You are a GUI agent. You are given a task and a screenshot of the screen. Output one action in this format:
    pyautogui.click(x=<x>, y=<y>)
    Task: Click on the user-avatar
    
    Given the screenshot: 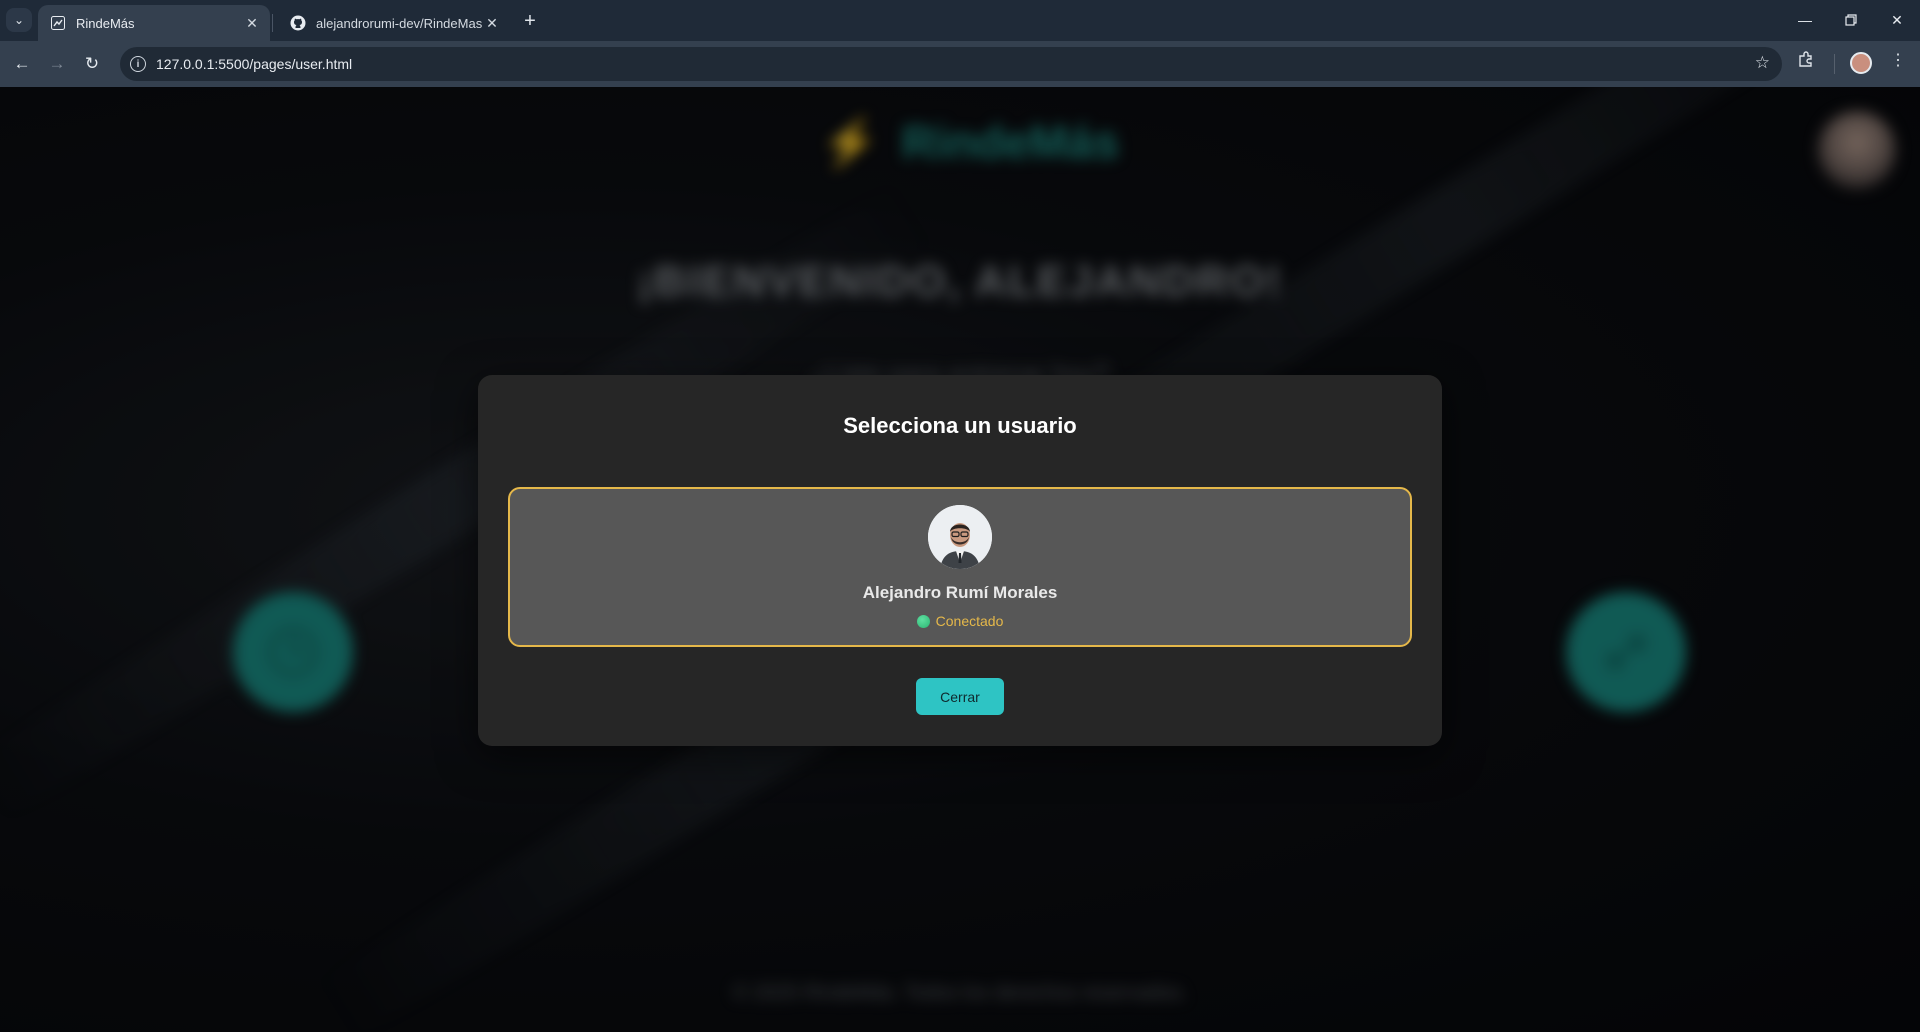 What is the action you would take?
    pyautogui.click(x=960, y=537)
    